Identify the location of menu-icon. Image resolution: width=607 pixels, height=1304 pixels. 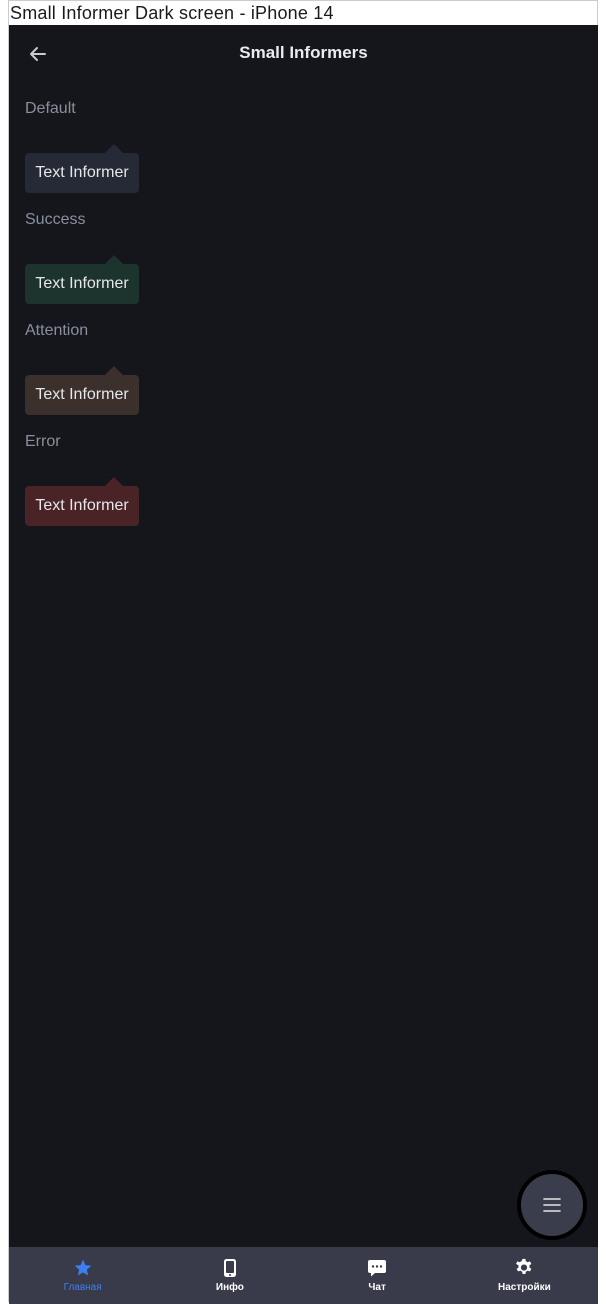
(552, 1205).